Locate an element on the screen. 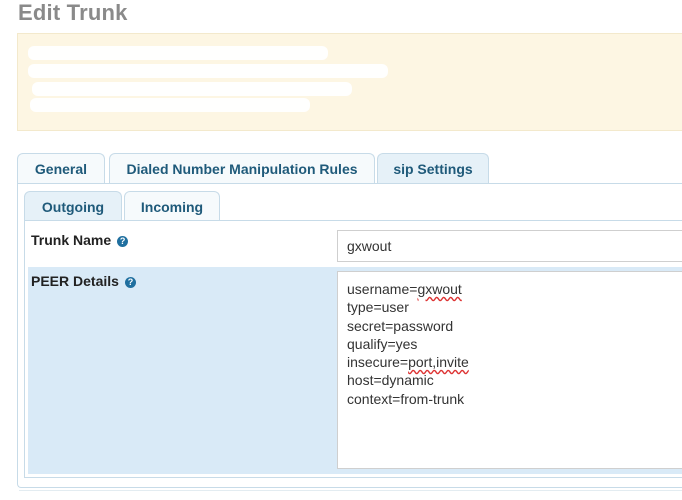 The width and height of the screenshot is (682, 500). peer-details-label: PEER Details? is located at coordinates (83, 281).